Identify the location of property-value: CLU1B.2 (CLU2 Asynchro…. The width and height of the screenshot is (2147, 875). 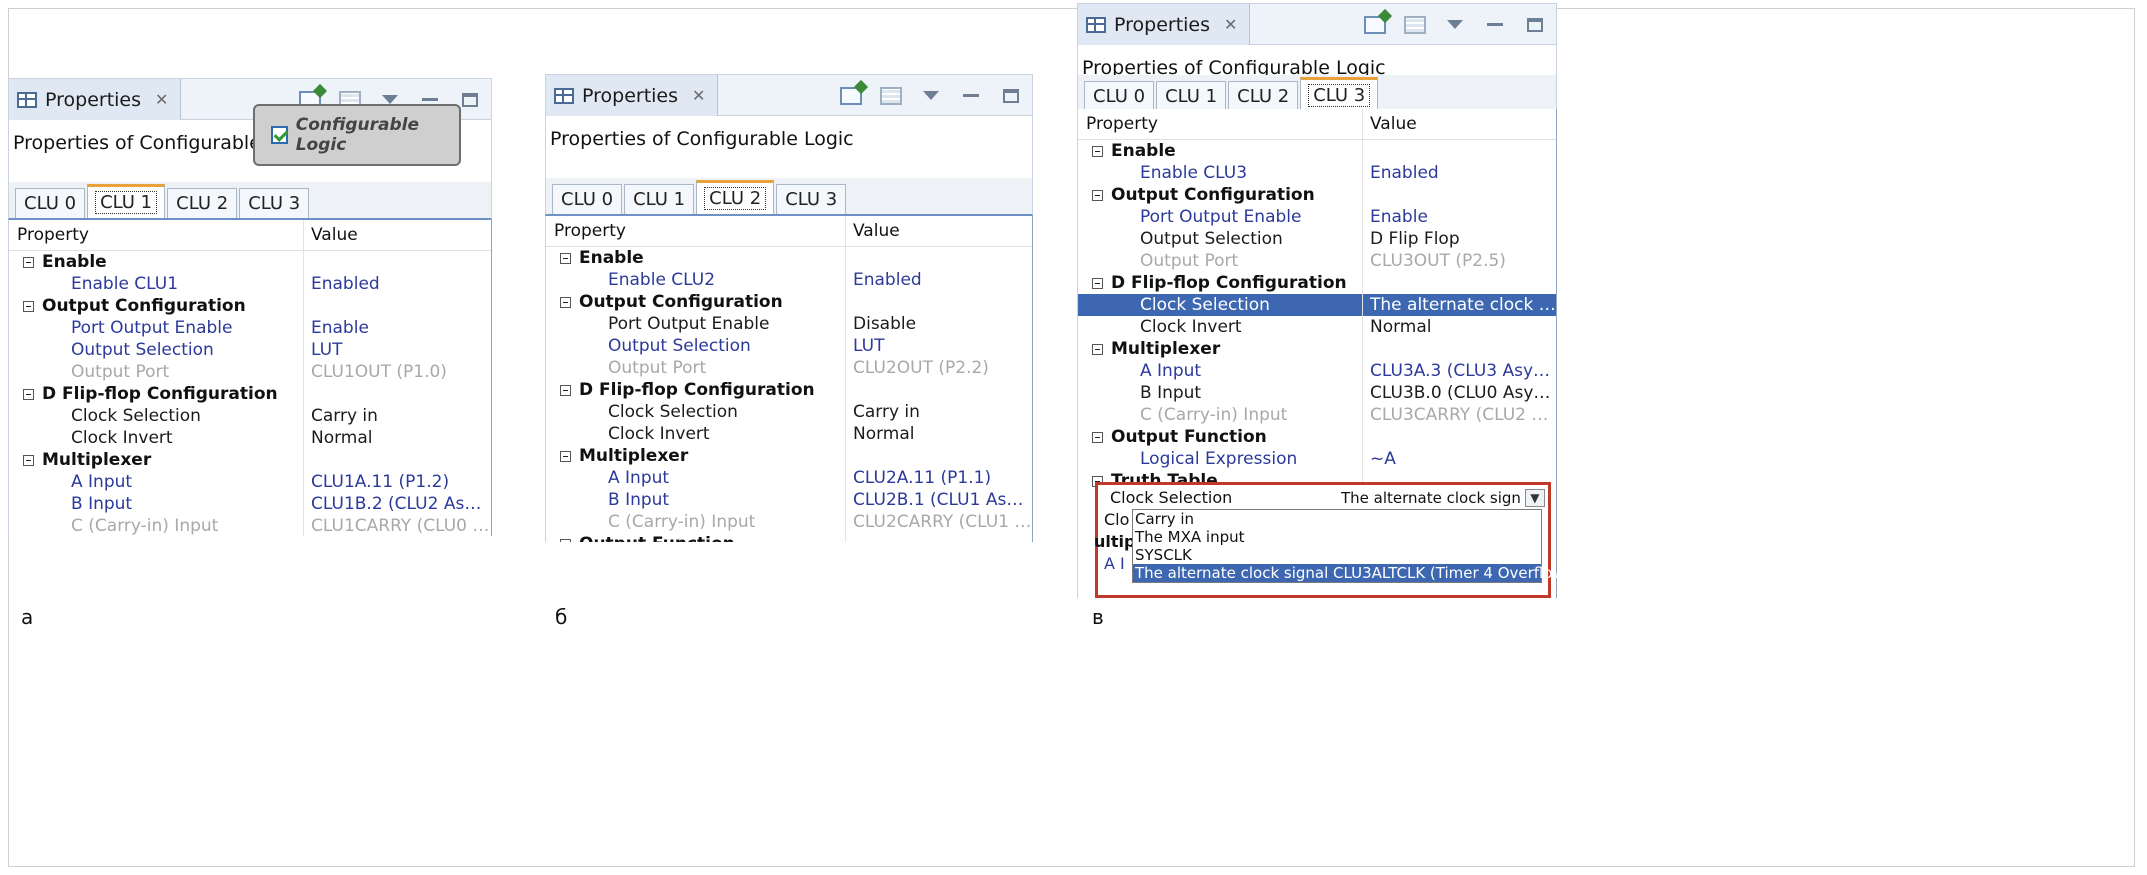
(397, 504).